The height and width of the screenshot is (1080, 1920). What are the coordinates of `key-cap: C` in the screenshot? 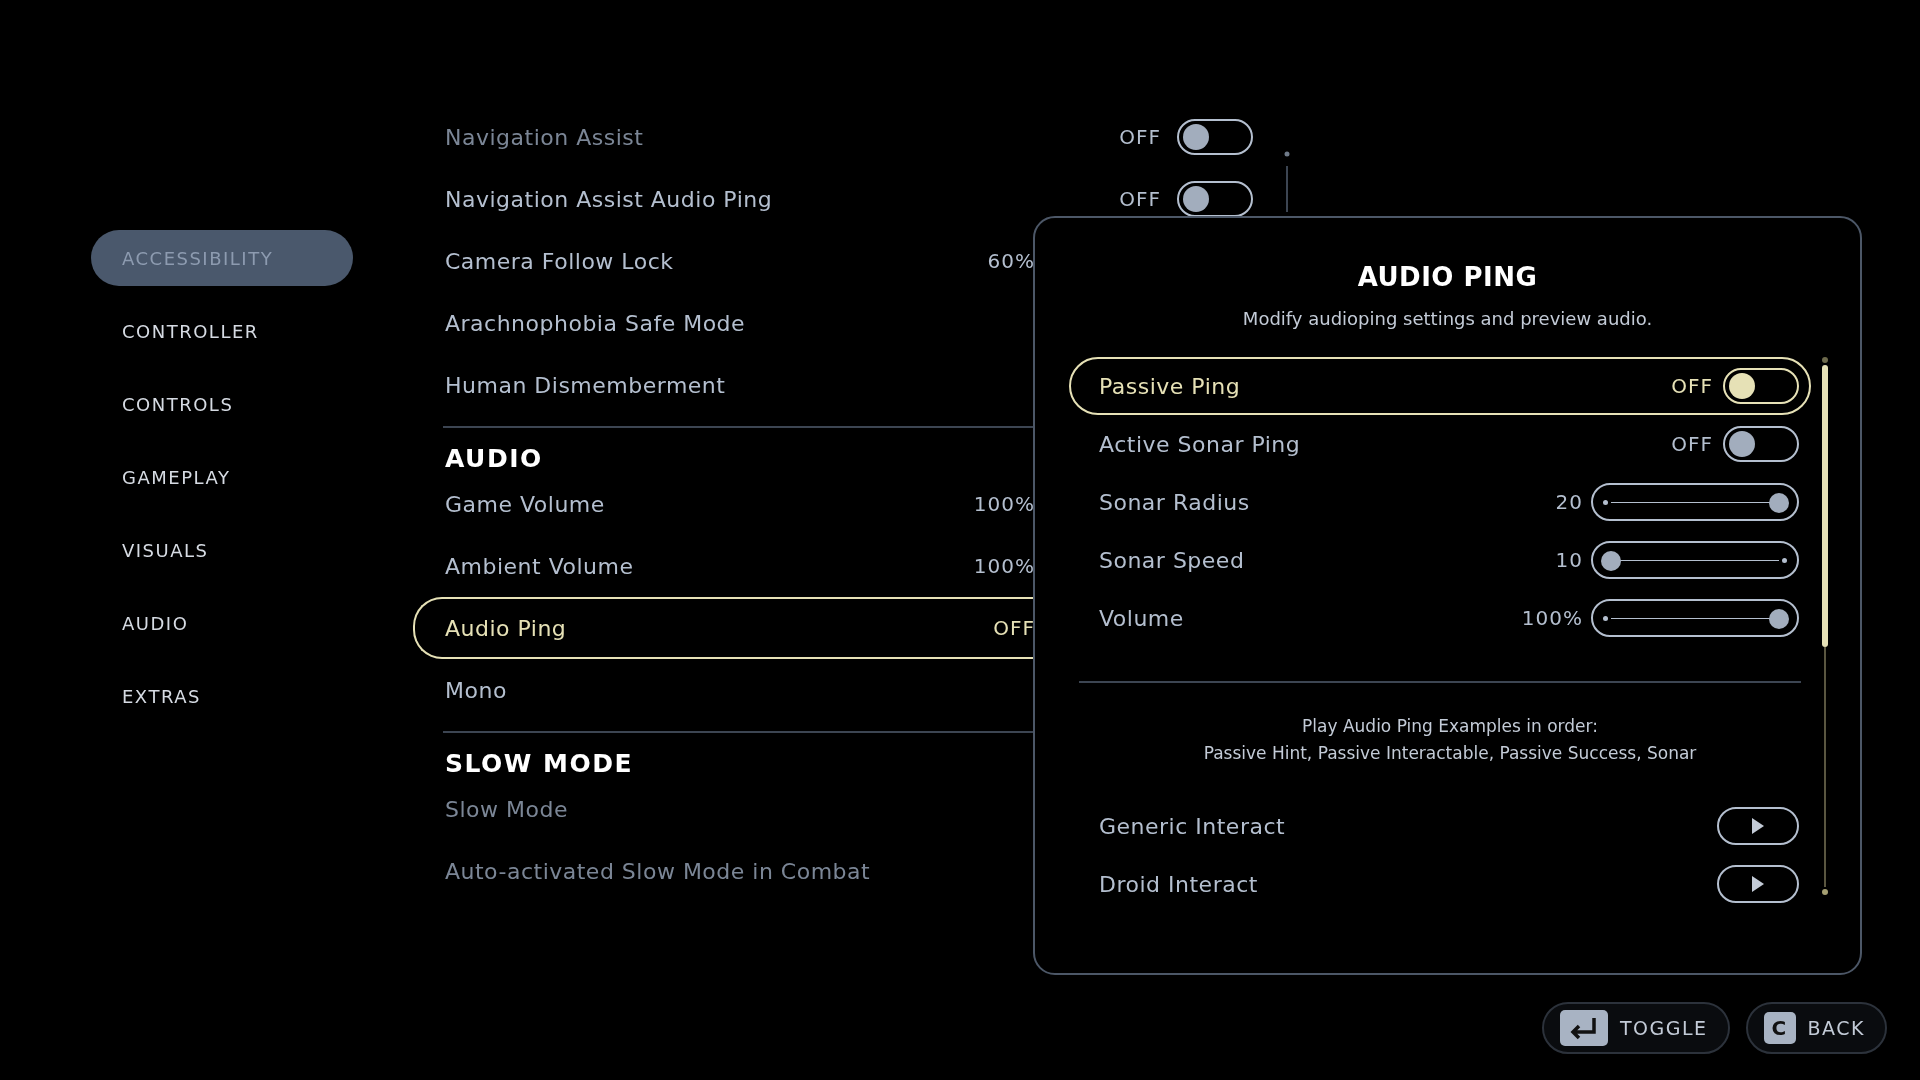 It's located at (1779, 1028).